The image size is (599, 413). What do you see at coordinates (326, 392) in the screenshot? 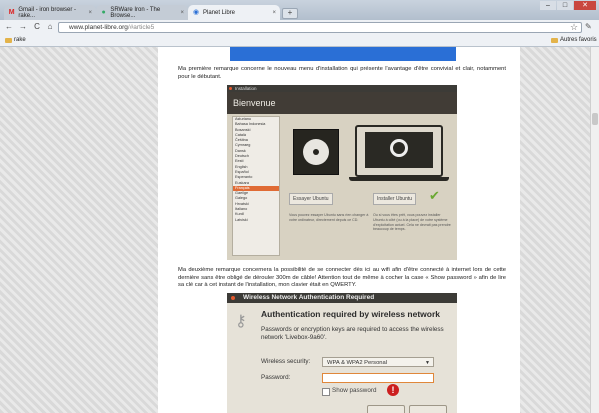
I see `show-password-checkbox` at bounding box center [326, 392].